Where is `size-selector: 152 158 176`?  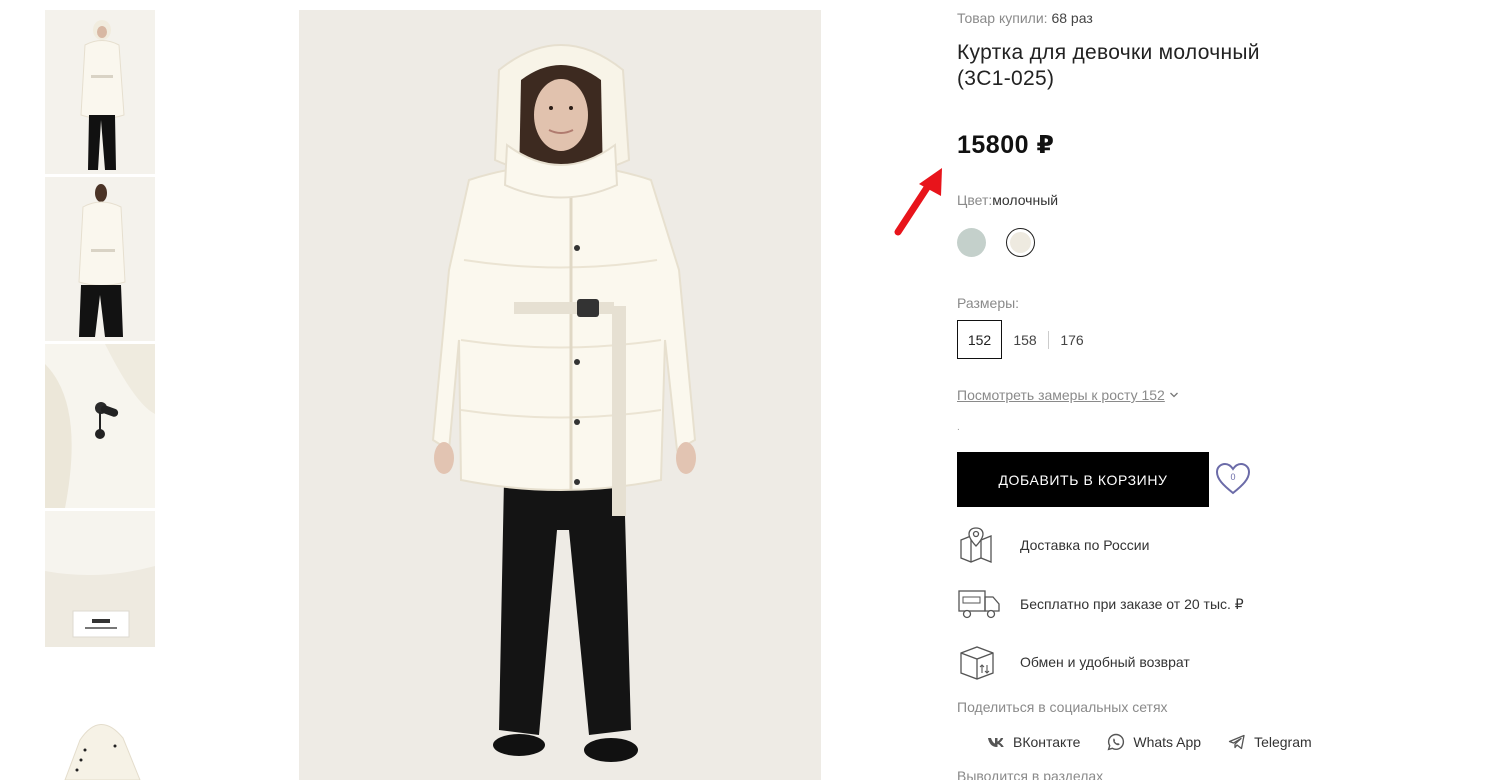
size-selector: 152 158 176 is located at coordinates (1026, 339).